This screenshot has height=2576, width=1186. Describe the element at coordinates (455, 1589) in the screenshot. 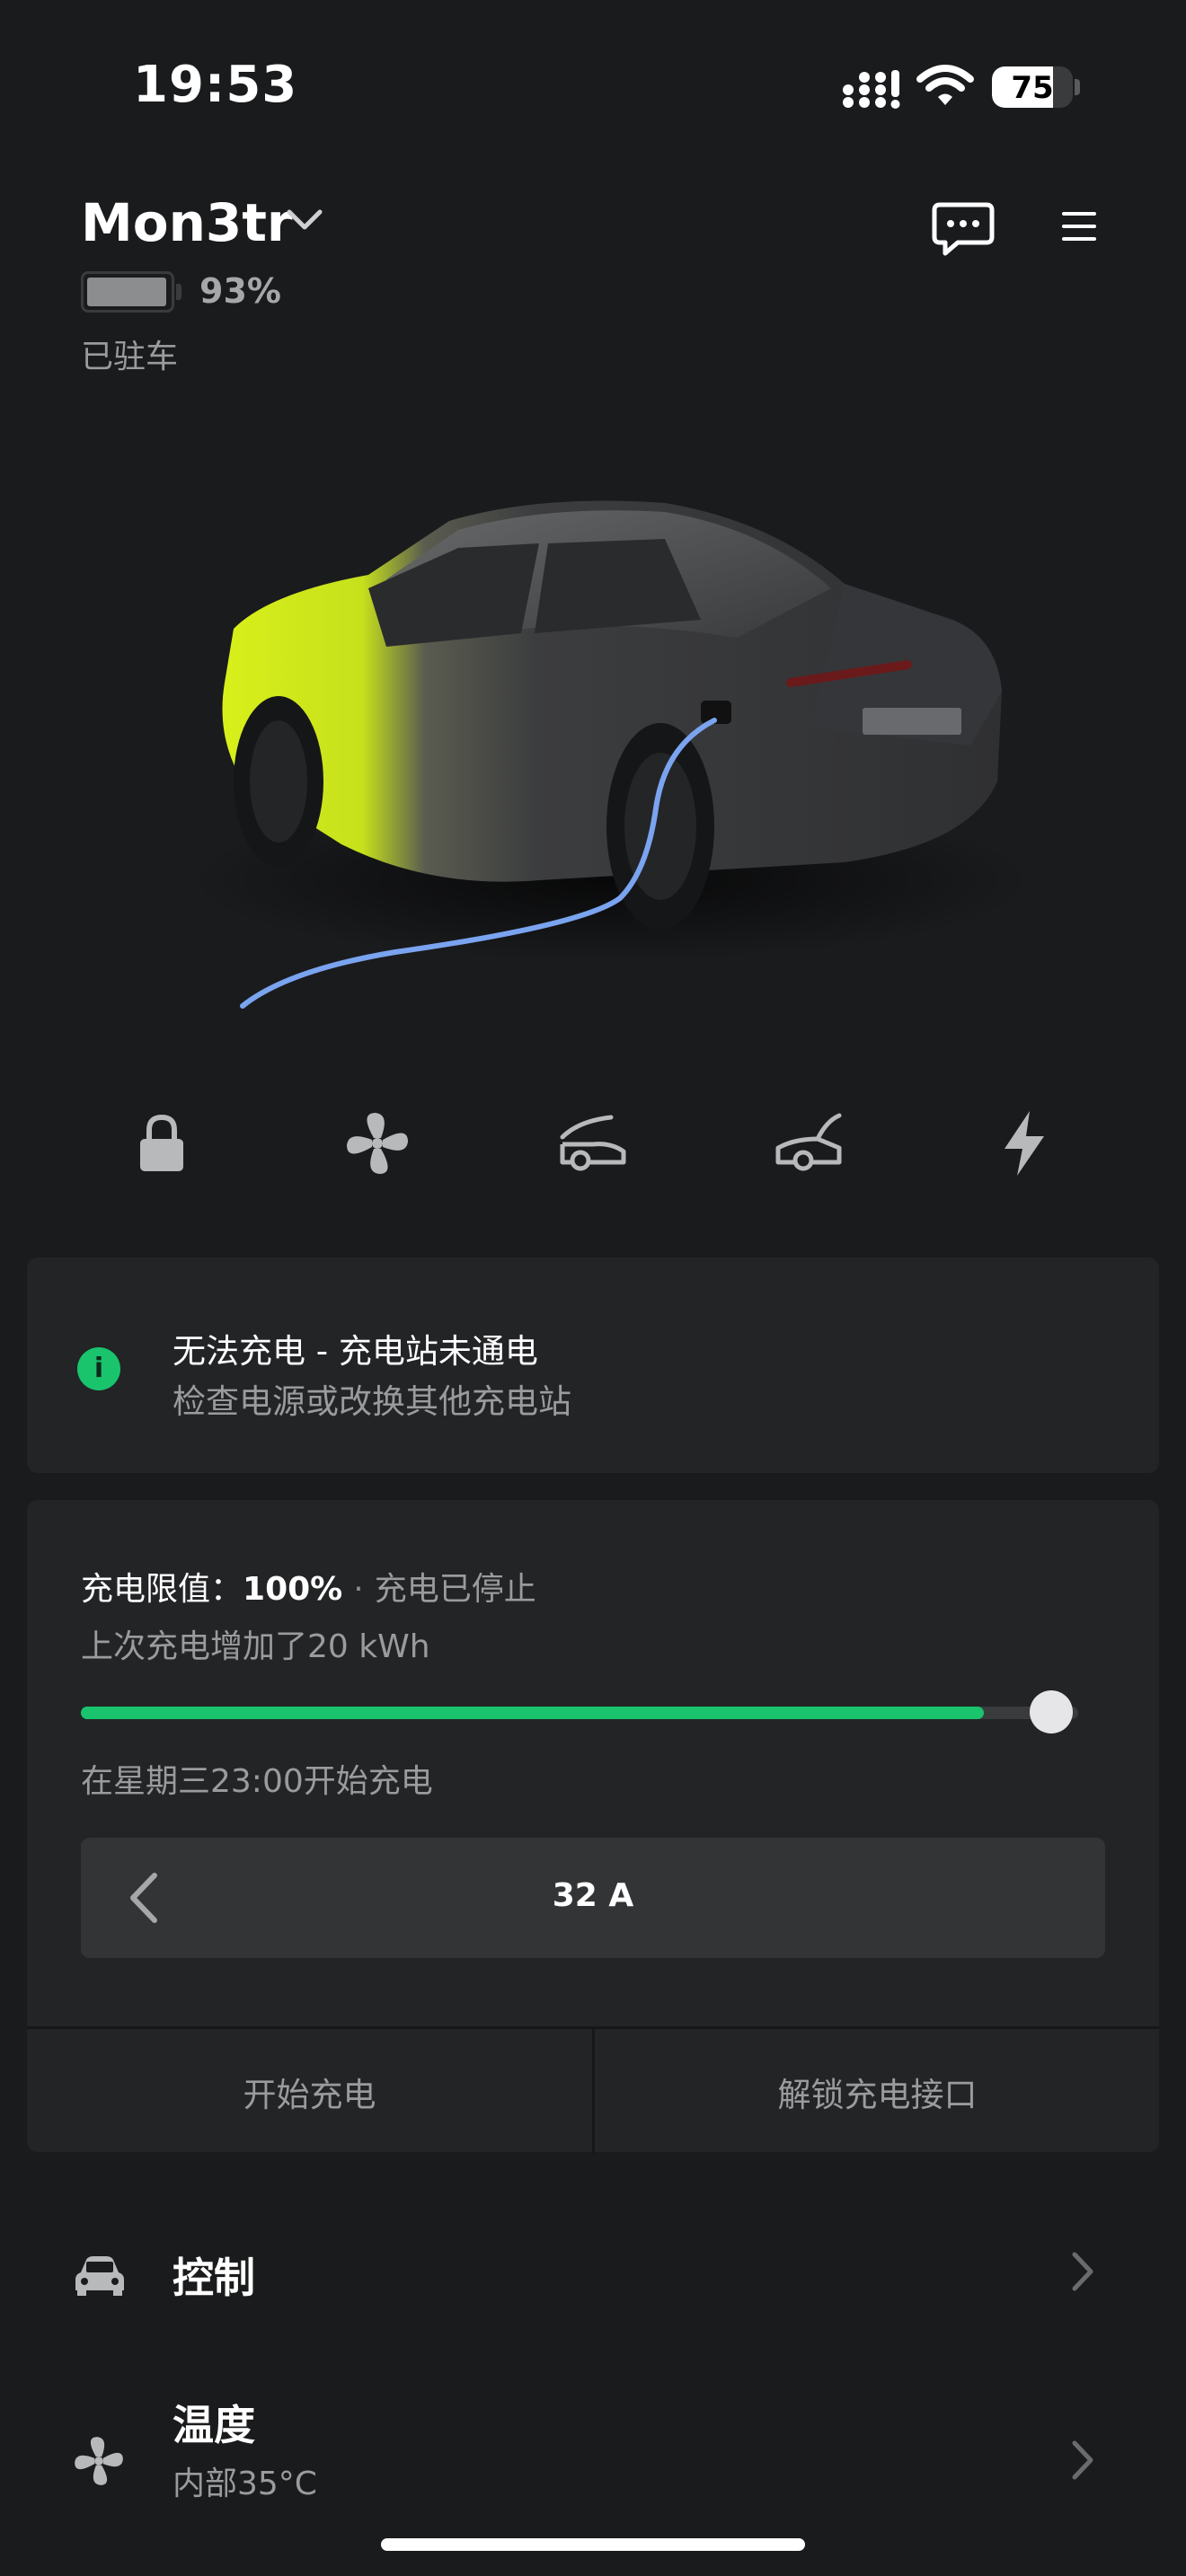

I see `charge-status: 充电已停止` at that location.